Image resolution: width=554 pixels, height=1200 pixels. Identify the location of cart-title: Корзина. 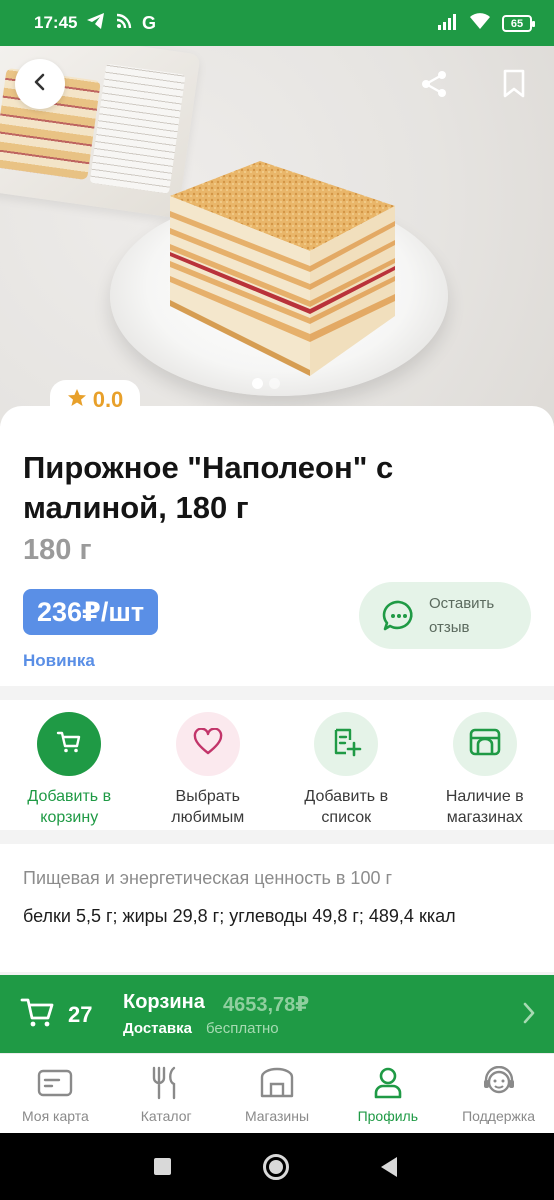
(164, 1002).